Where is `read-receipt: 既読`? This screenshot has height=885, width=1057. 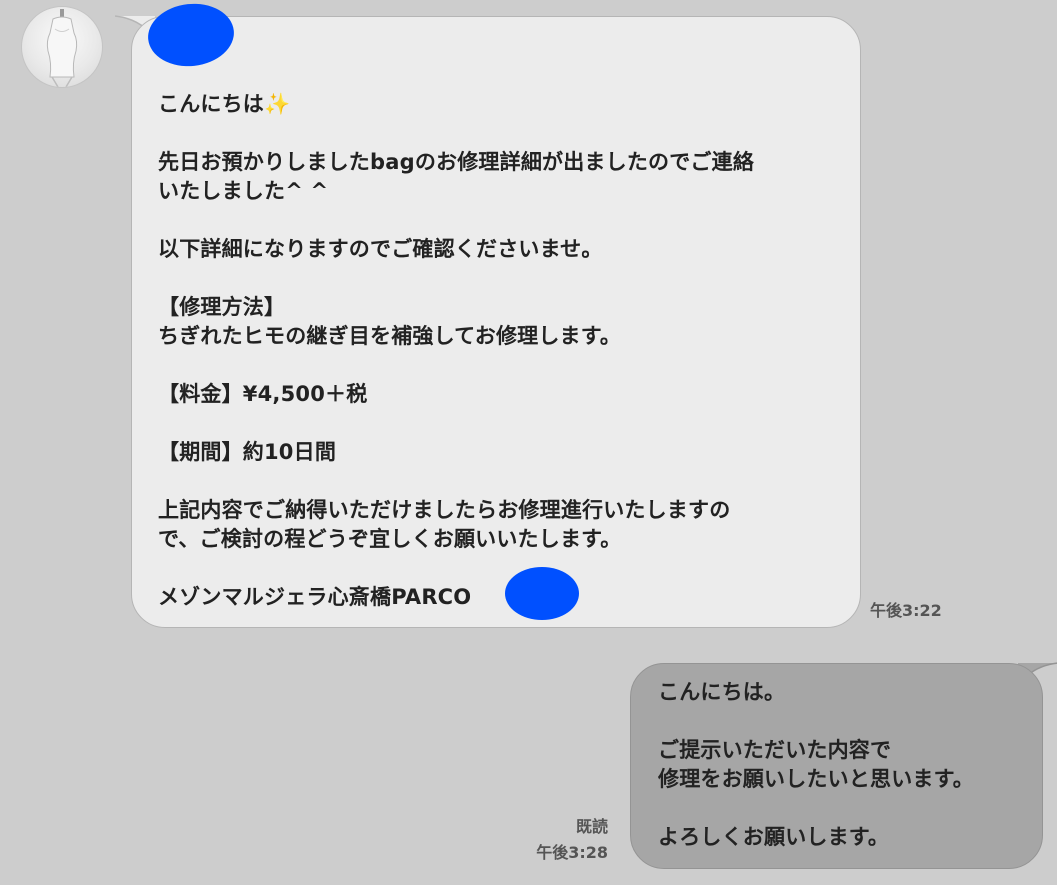
read-receipt: 既読 is located at coordinates (591, 826).